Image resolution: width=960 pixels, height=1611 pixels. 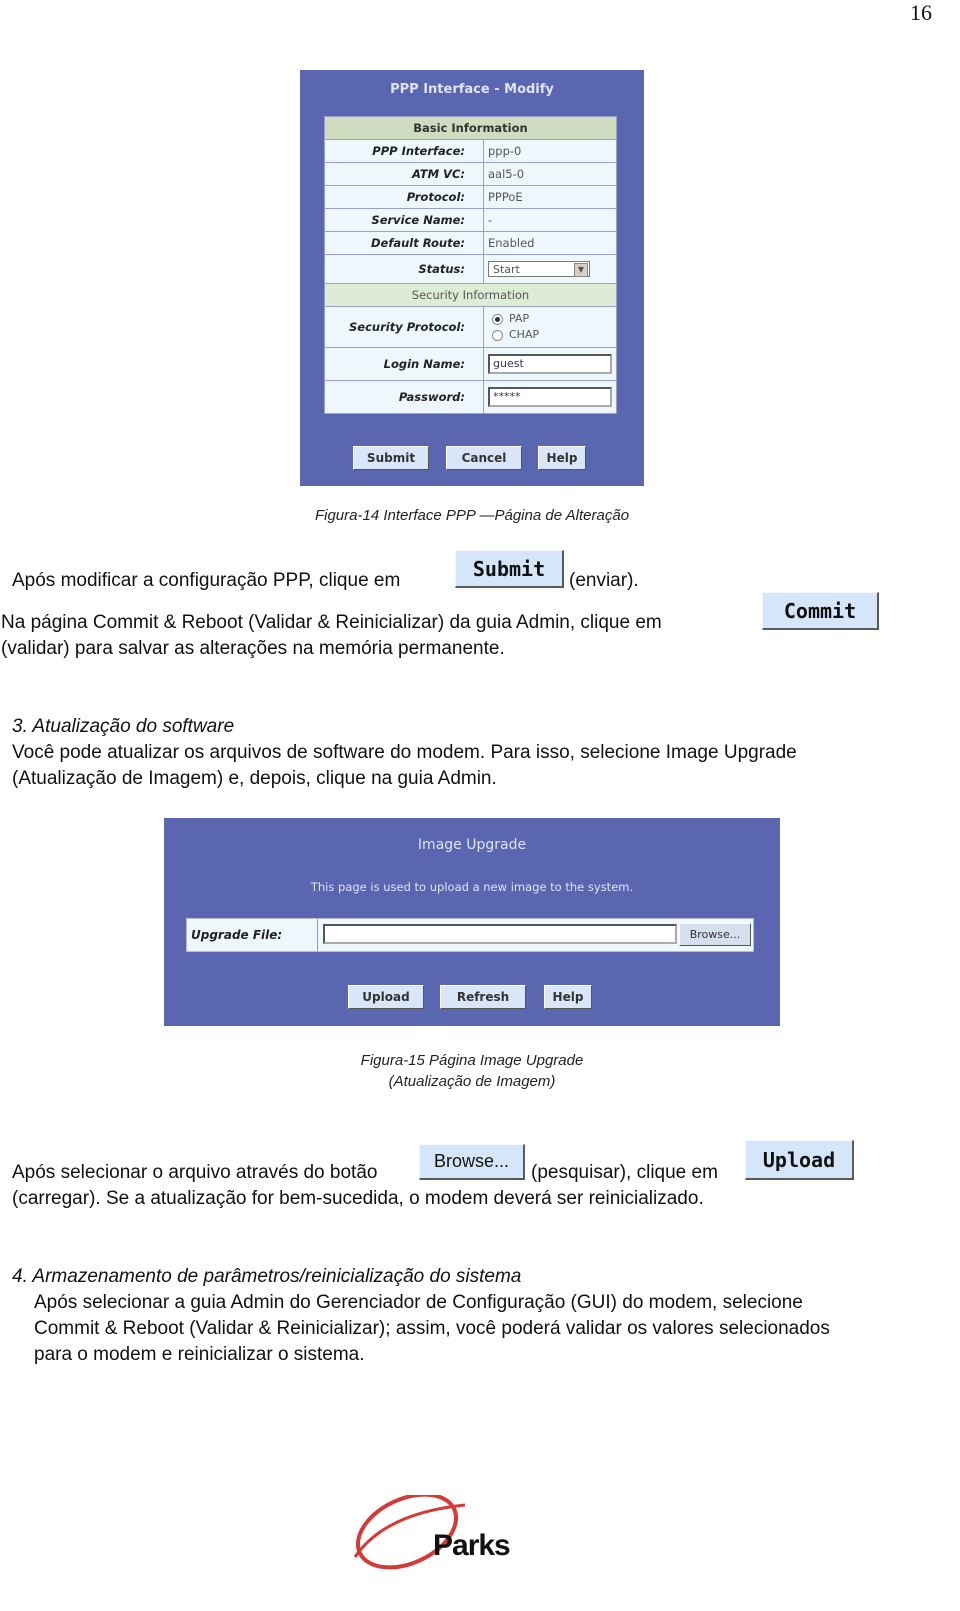 What do you see at coordinates (404, 364) in the screenshot?
I see `login-name-label: Login Name:` at bounding box center [404, 364].